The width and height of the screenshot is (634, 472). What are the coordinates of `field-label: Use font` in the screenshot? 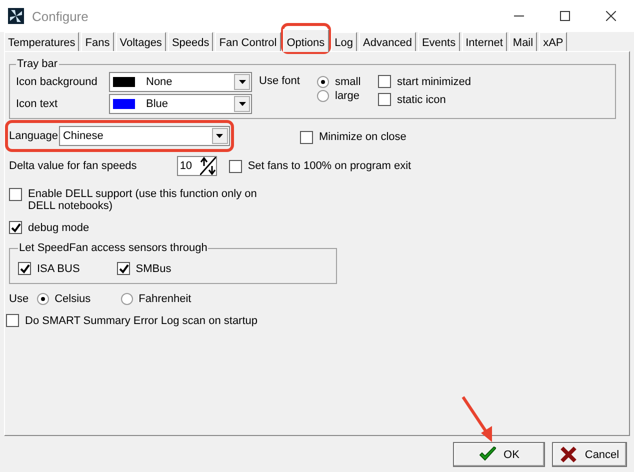 It's located at (280, 82).